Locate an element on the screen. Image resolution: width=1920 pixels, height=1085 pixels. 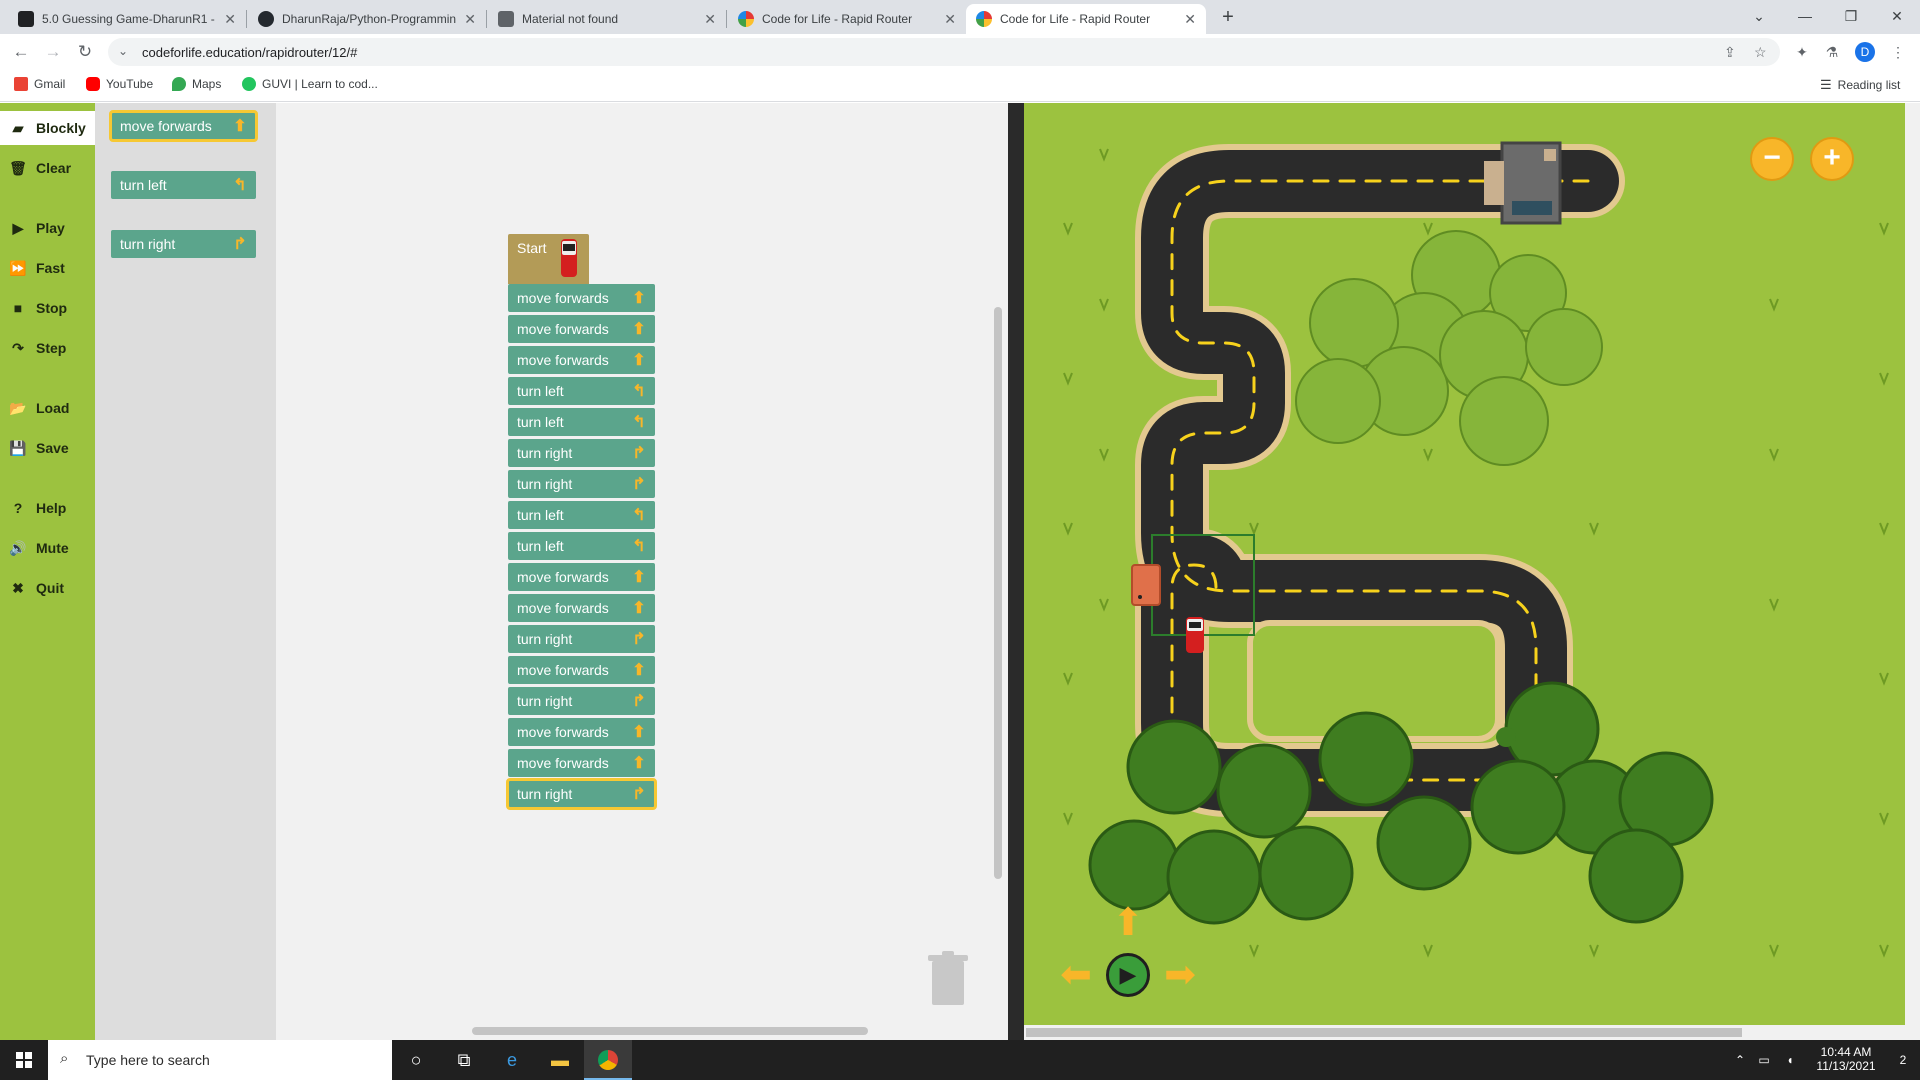
help-icon: ? is located at coordinates (18, 508).